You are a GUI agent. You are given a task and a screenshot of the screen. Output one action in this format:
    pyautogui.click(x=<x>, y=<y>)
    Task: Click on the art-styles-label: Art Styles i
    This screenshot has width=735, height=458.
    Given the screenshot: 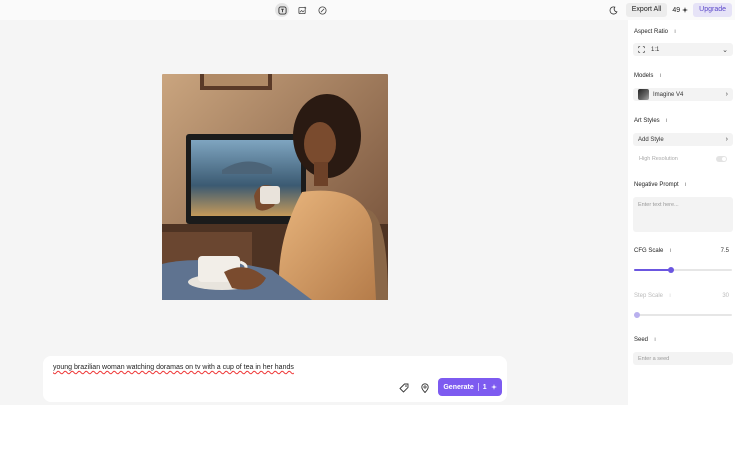 What is the action you would take?
    pyautogui.click(x=652, y=121)
    